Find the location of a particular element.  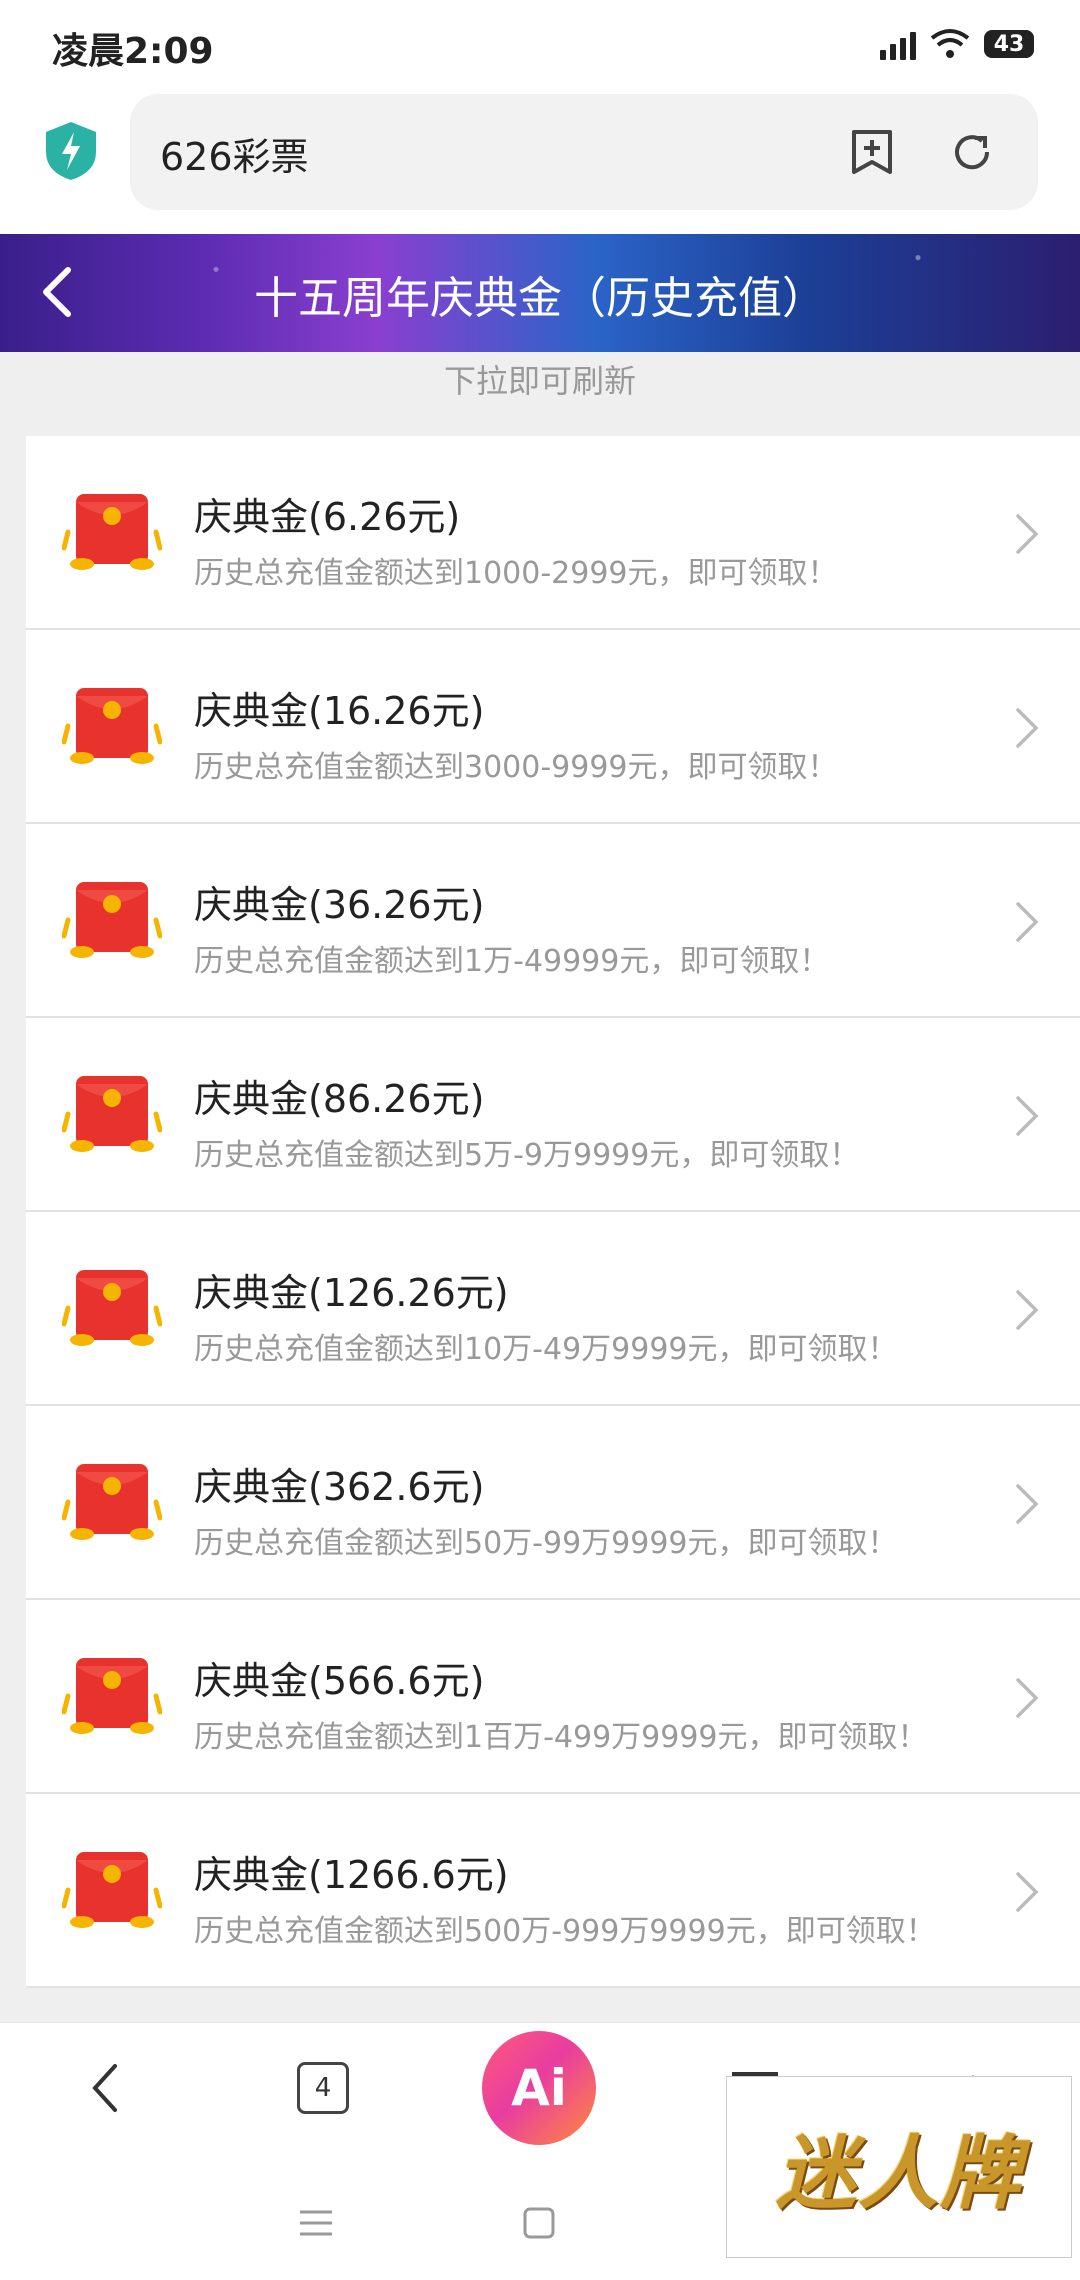

watermark-logo: 迷人牌 is located at coordinates (899, 2167).